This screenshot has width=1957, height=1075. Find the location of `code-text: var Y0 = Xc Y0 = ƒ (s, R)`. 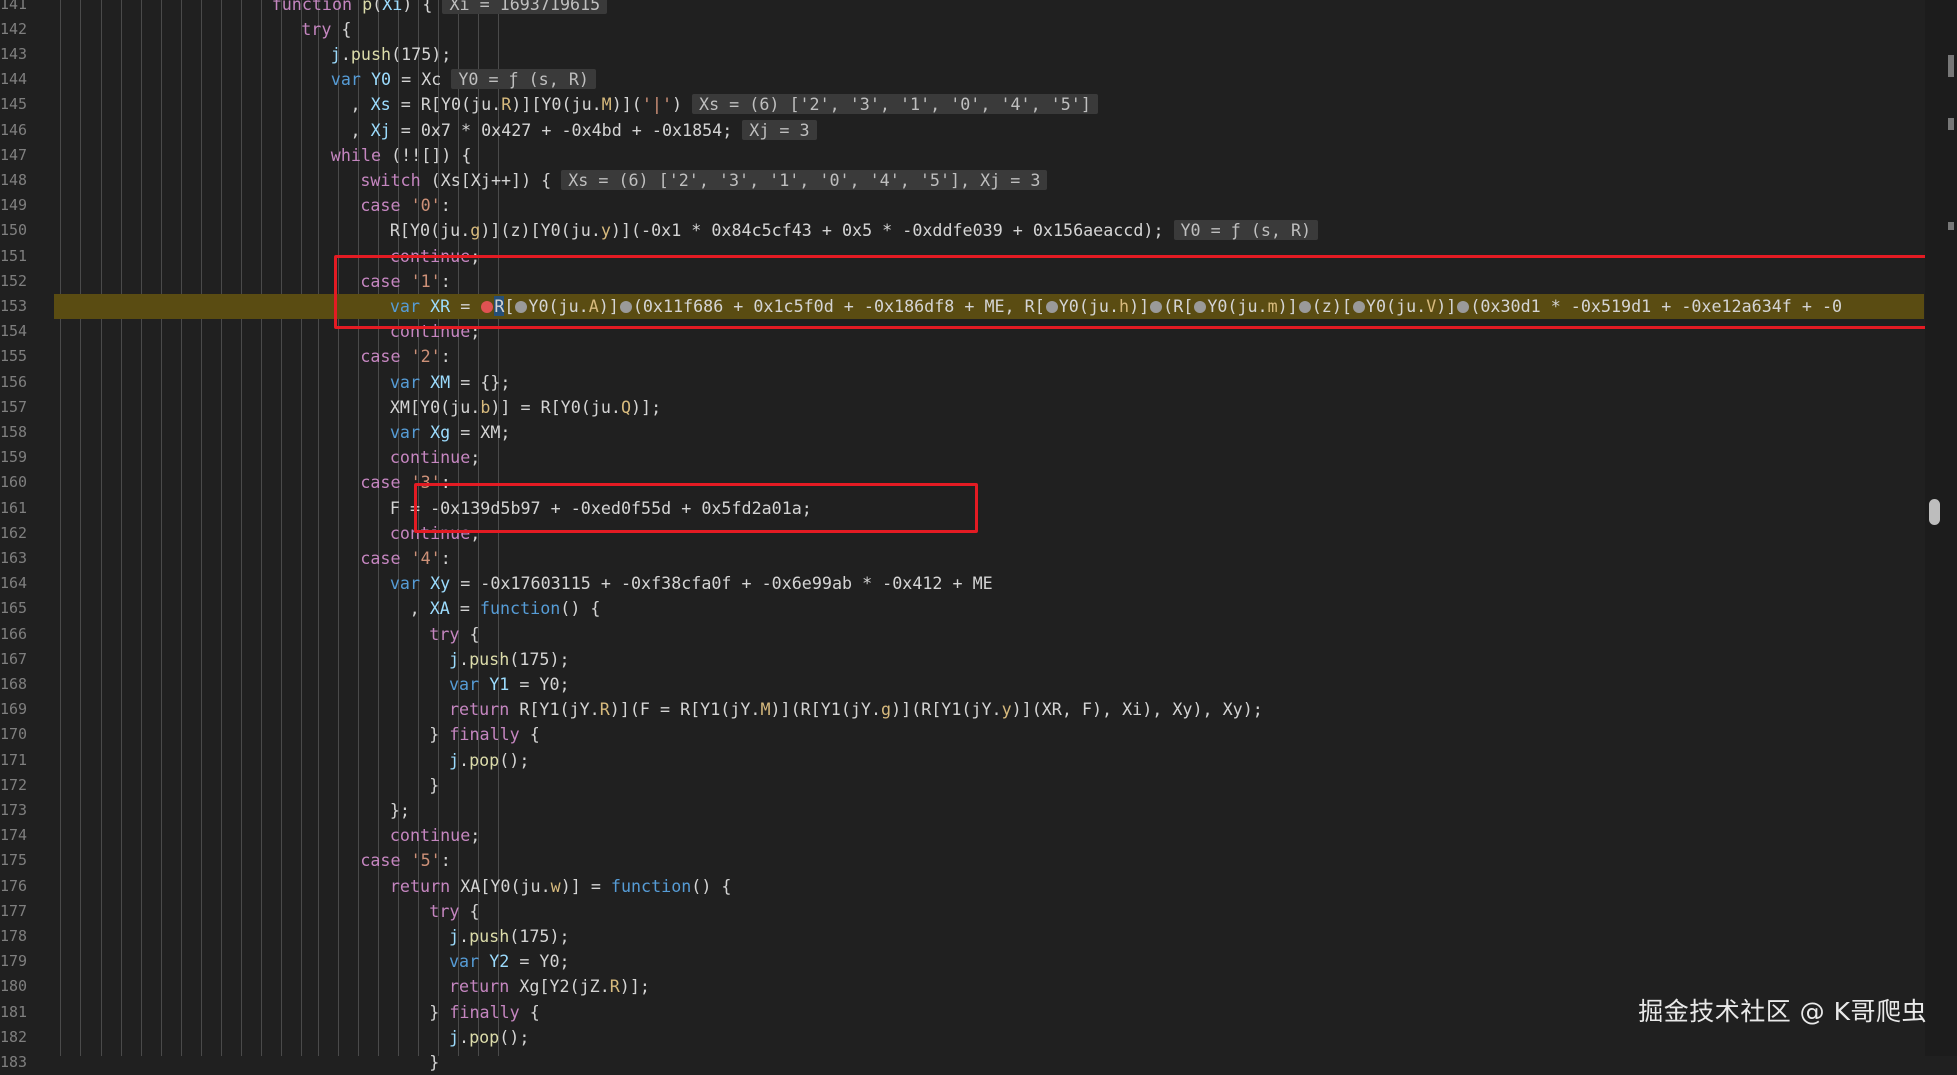

code-text: var Y0 = Xc Y0 = ƒ (s, R) is located at coordinates (463, 79).